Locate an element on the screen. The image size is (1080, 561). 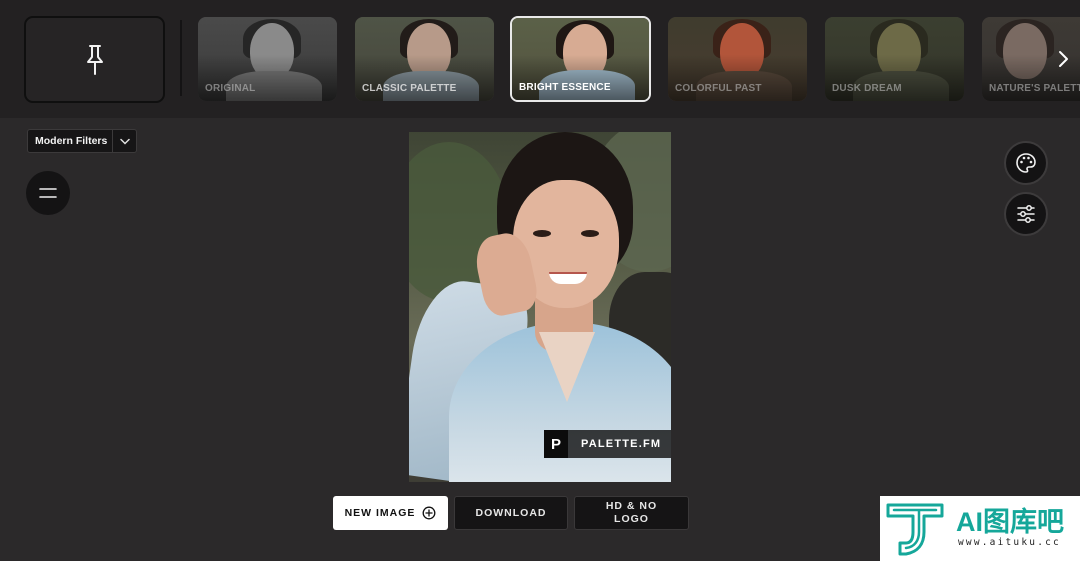
filter-set-label: Modern Filters is located at coordinates (71, 141).